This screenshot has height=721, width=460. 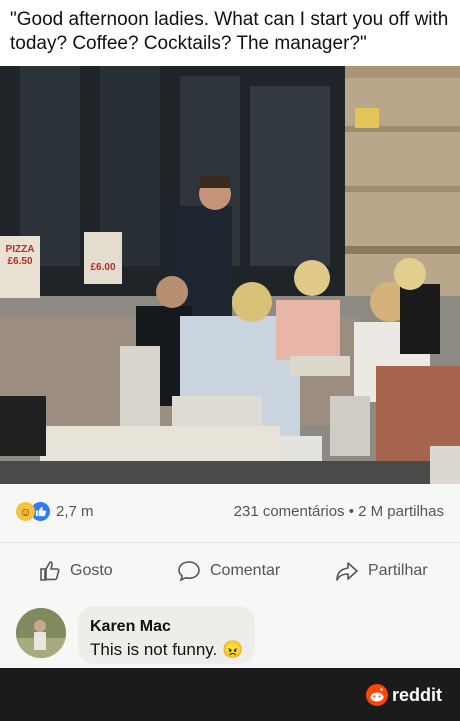 What do you see at coordinates (25, 511) in the screenshot?
I see `haha-icon: ☺` at bounding box center [25, 511].